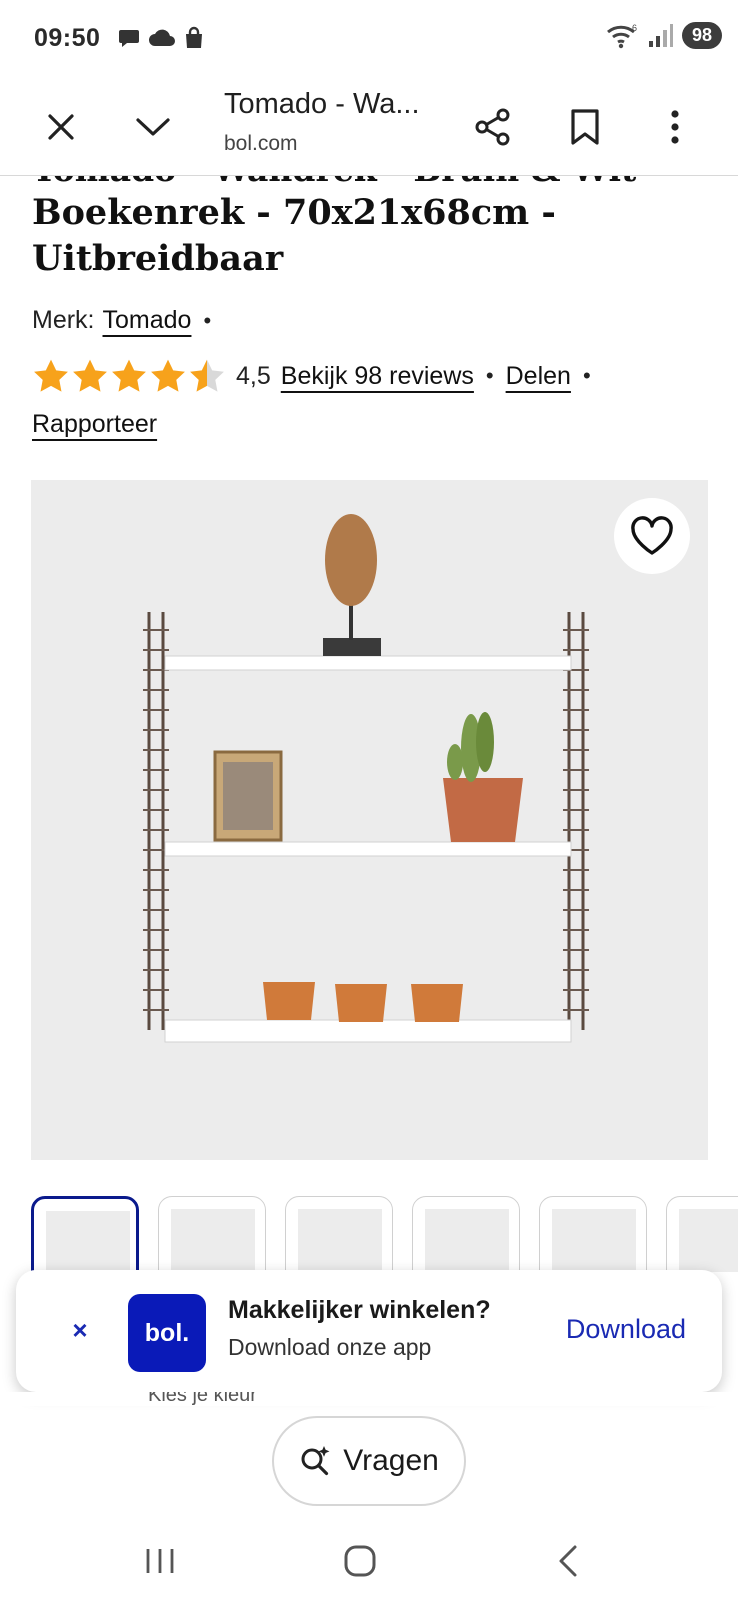 Image resolution: width=738 pixels, height=1600 pixels. What do you see at coordinates (63, 320) in the screenshot?
I see `brand-label: Merk:` at bounding box center [63, 320].